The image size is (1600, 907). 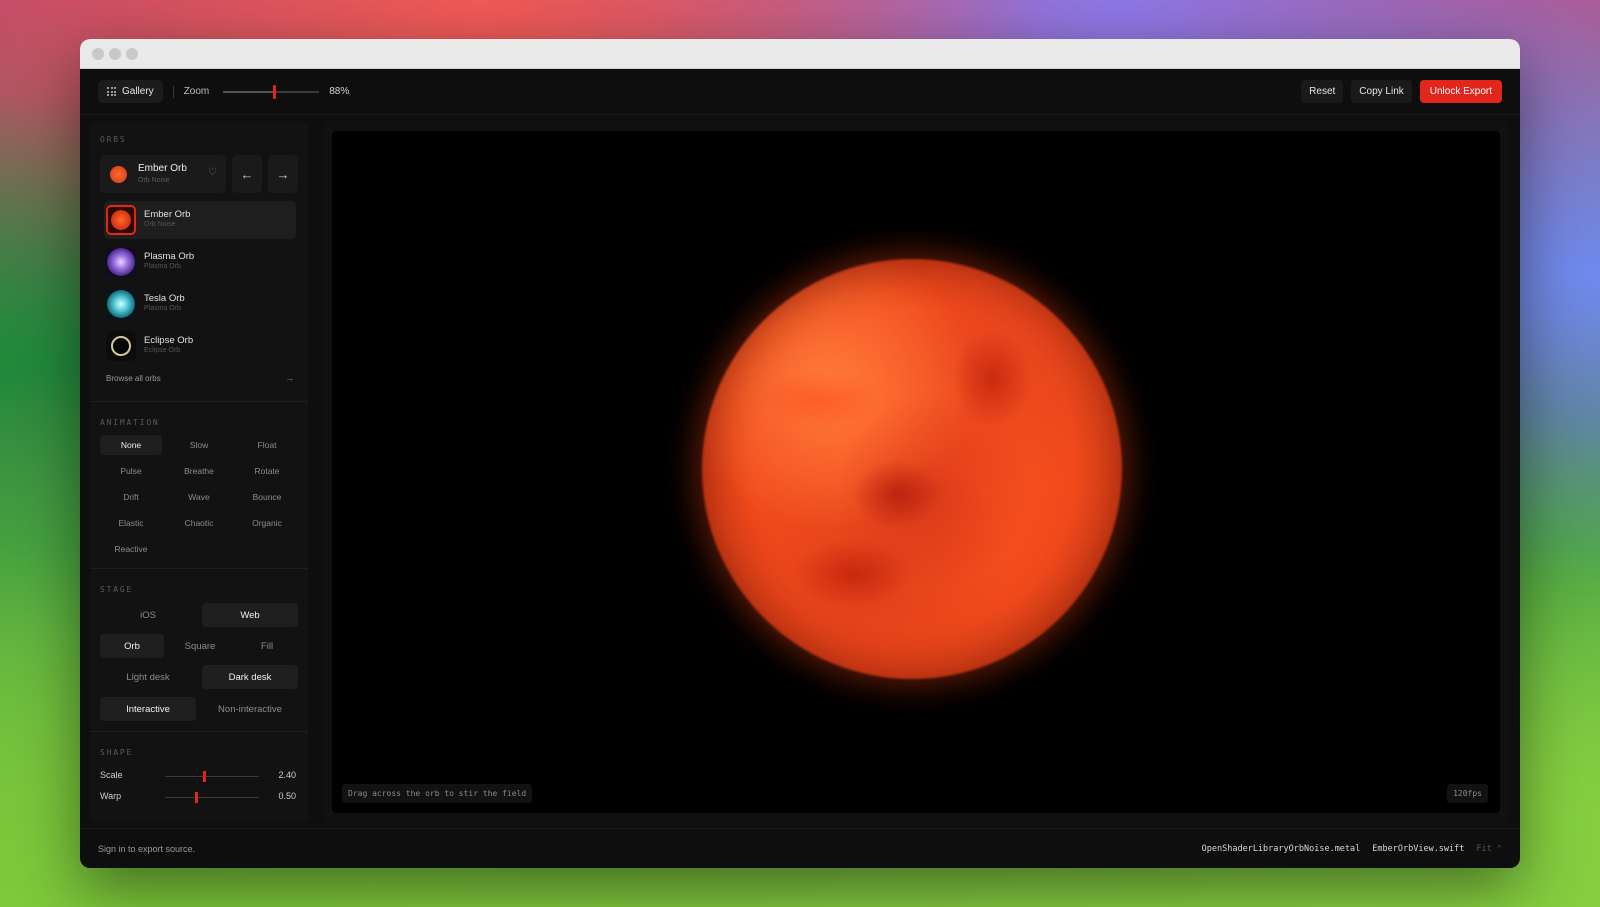 I want to click on orb-item-name: Eclipse Orb, so click(x=169, y=340).